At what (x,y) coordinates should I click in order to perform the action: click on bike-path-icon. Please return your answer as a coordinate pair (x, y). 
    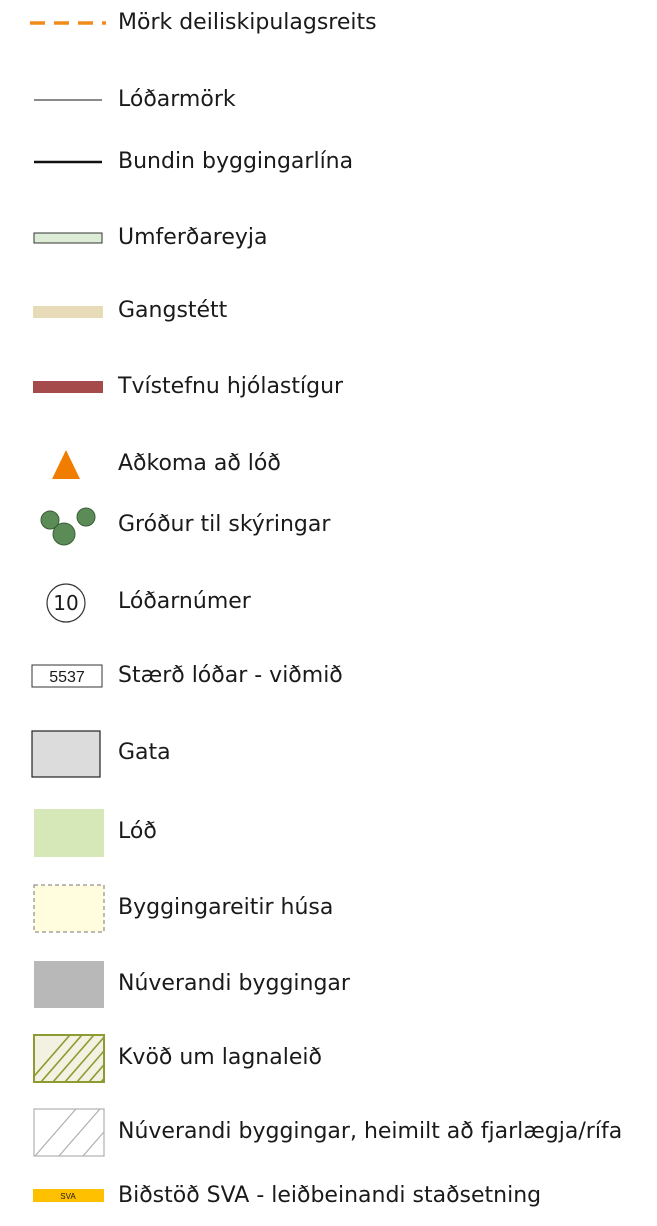
    Looking at the image, I should click on (68, 387).